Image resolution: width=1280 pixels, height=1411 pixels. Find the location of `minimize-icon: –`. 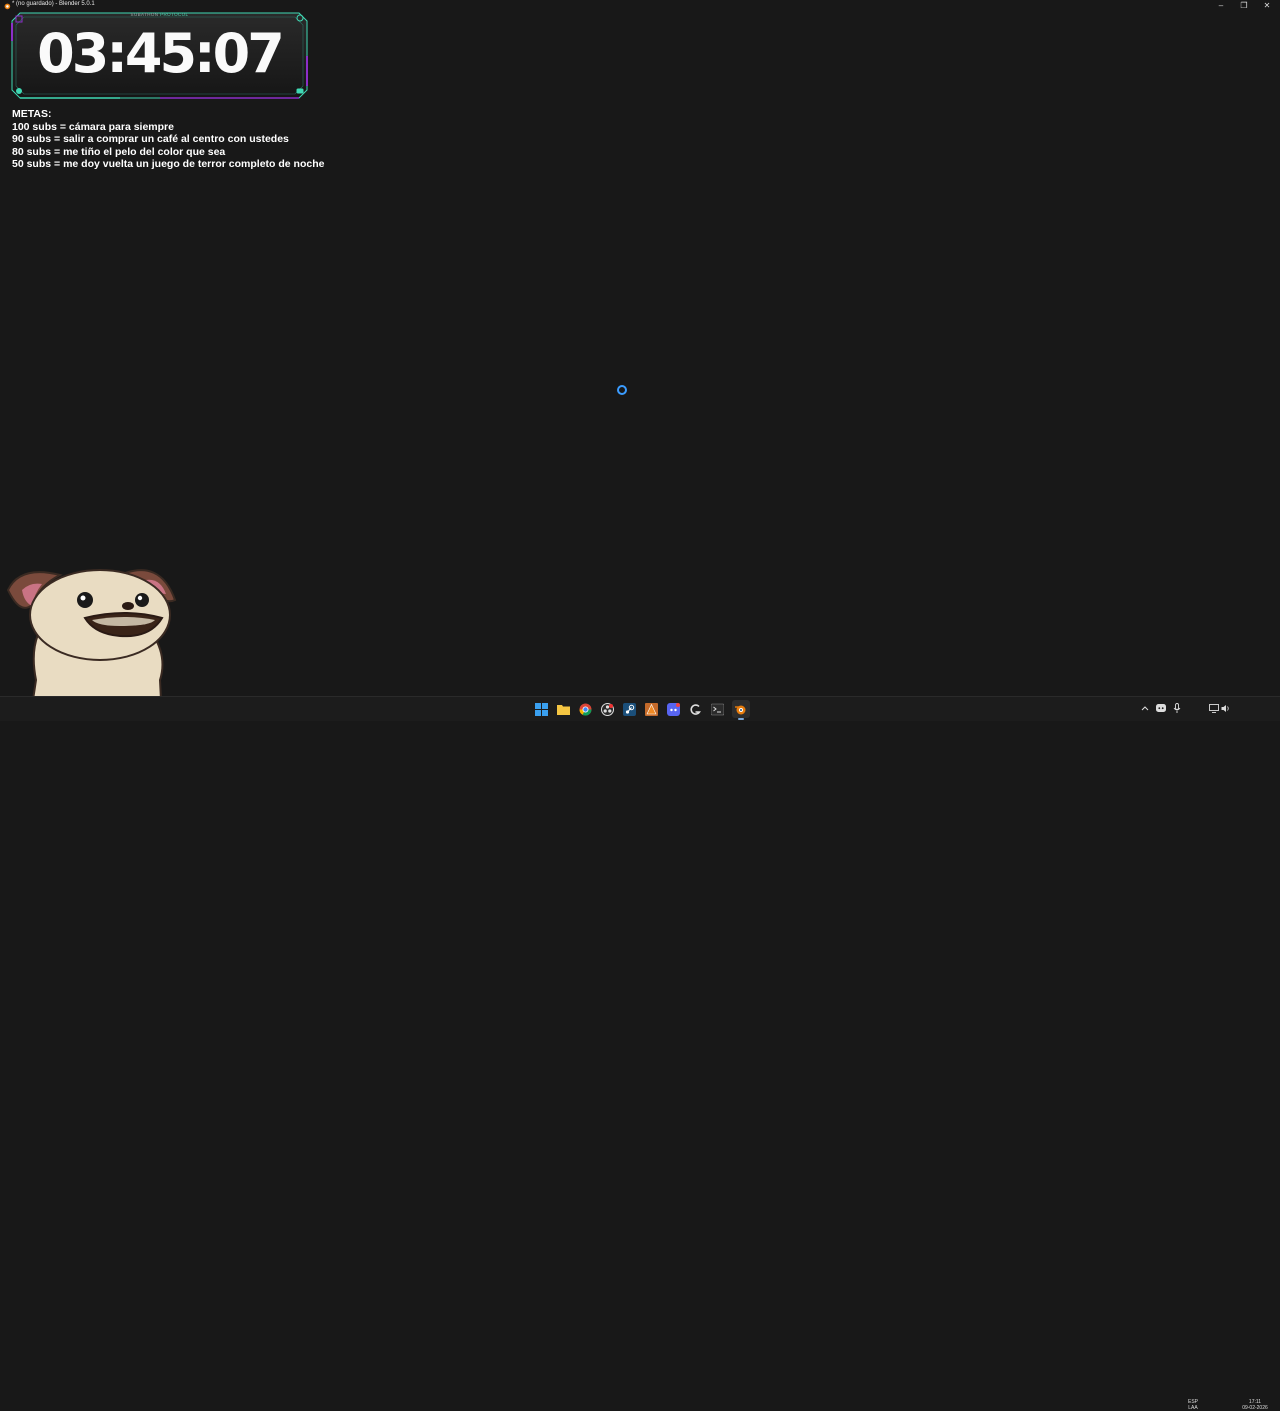

minimize-icon: – is located at coordinates (1221, 5).